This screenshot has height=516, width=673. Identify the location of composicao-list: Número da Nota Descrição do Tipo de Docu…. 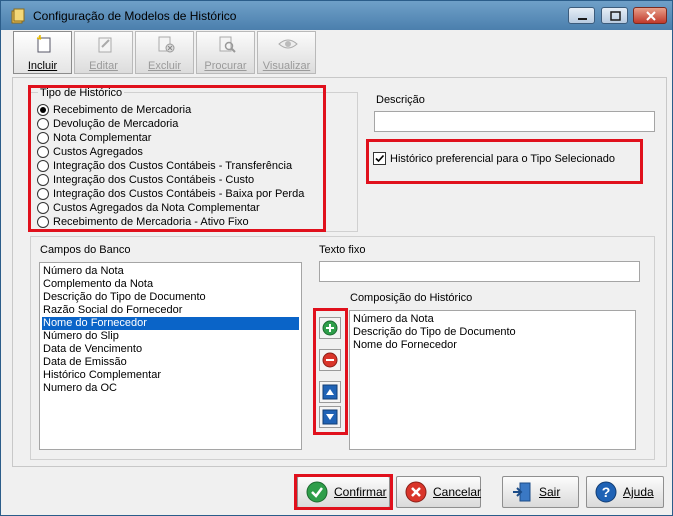
(492, 380).